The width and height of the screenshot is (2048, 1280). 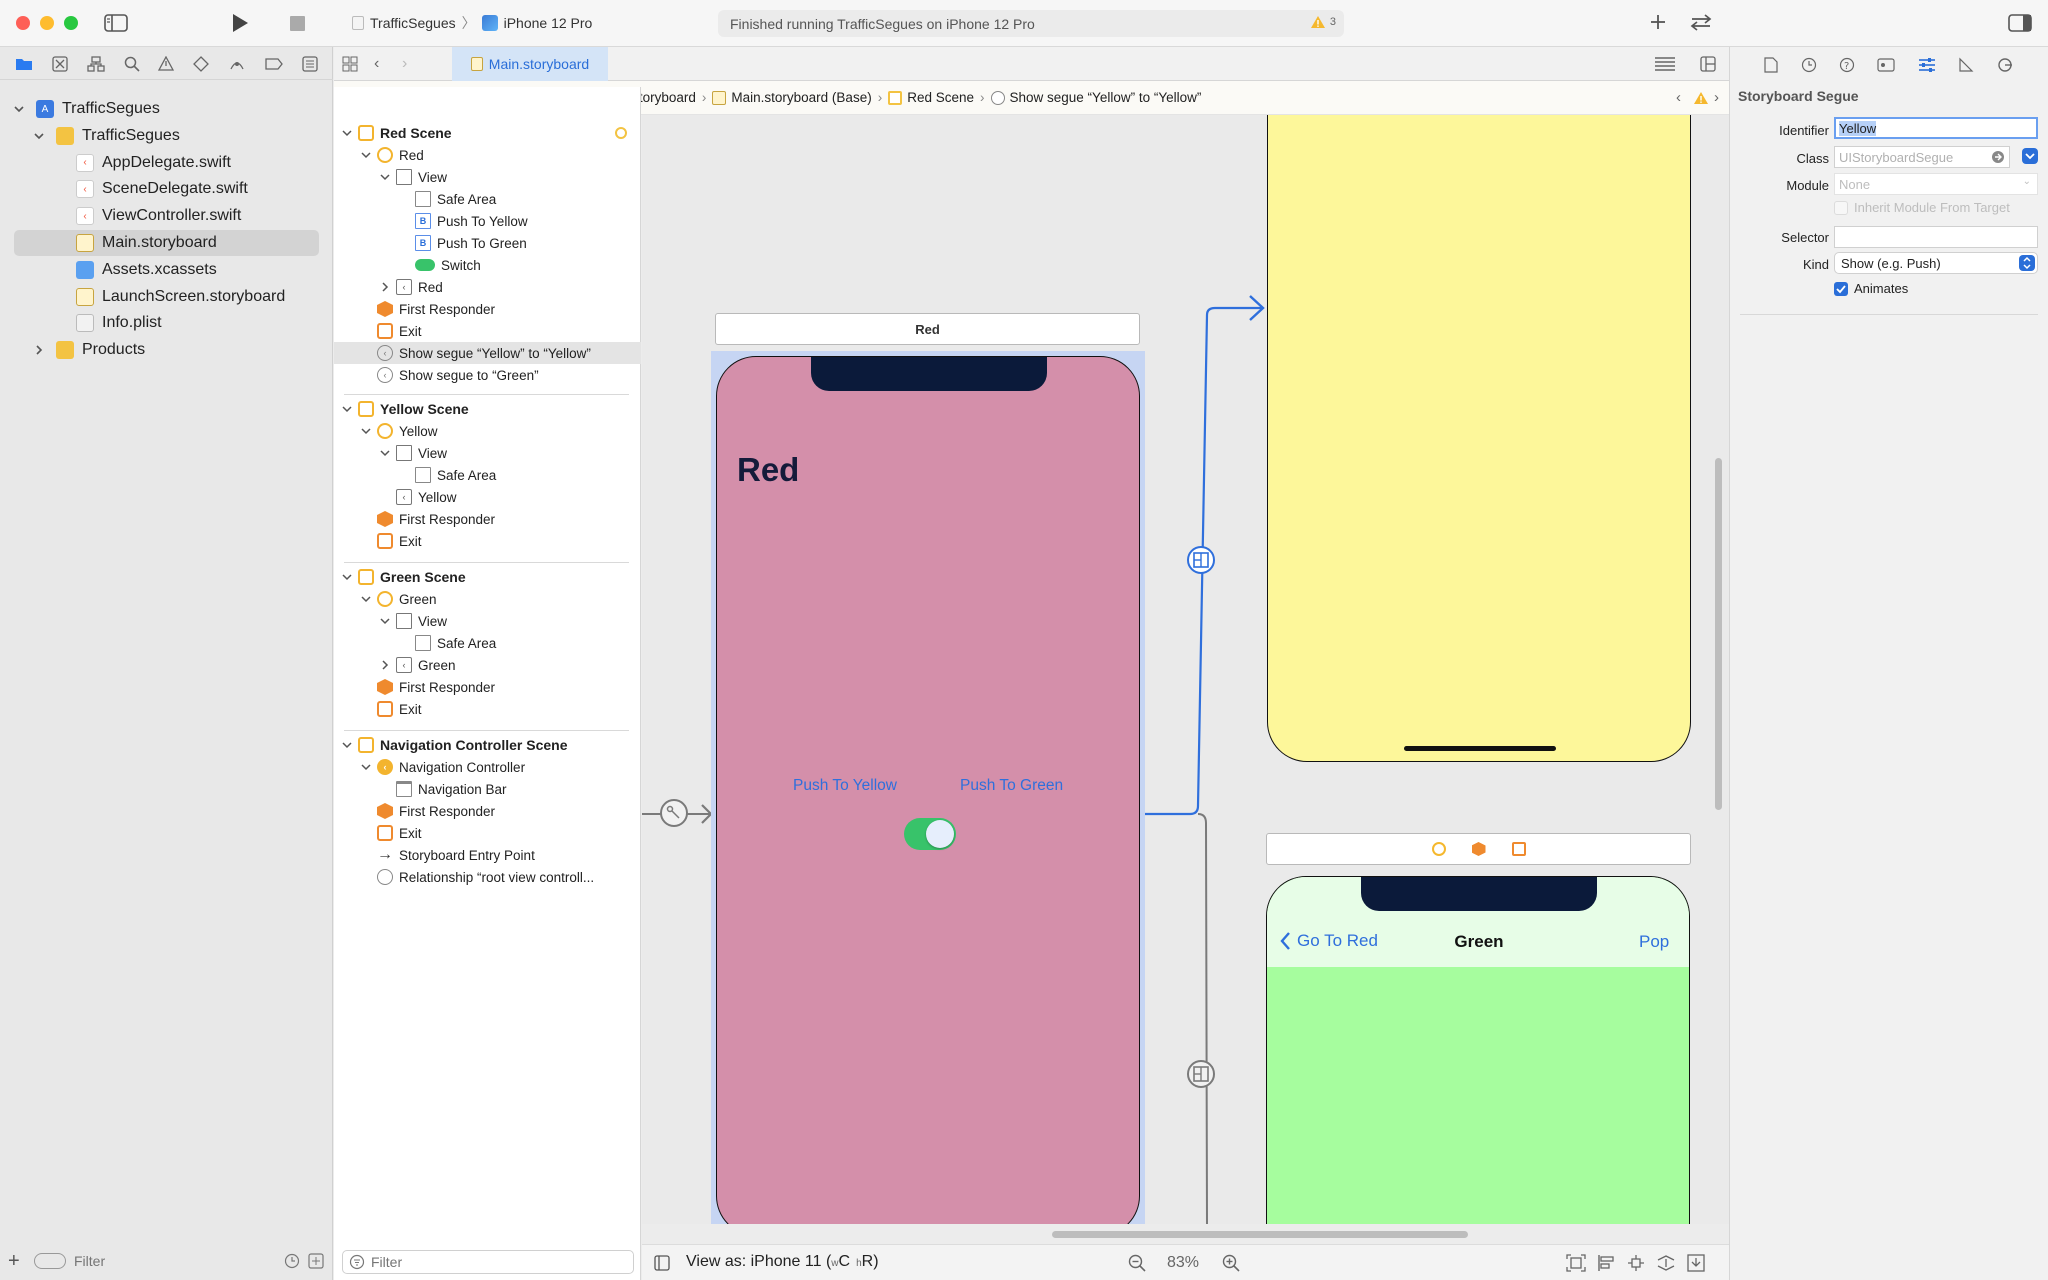 I want to click on outline-row: Red, so click(x=487, y=155).